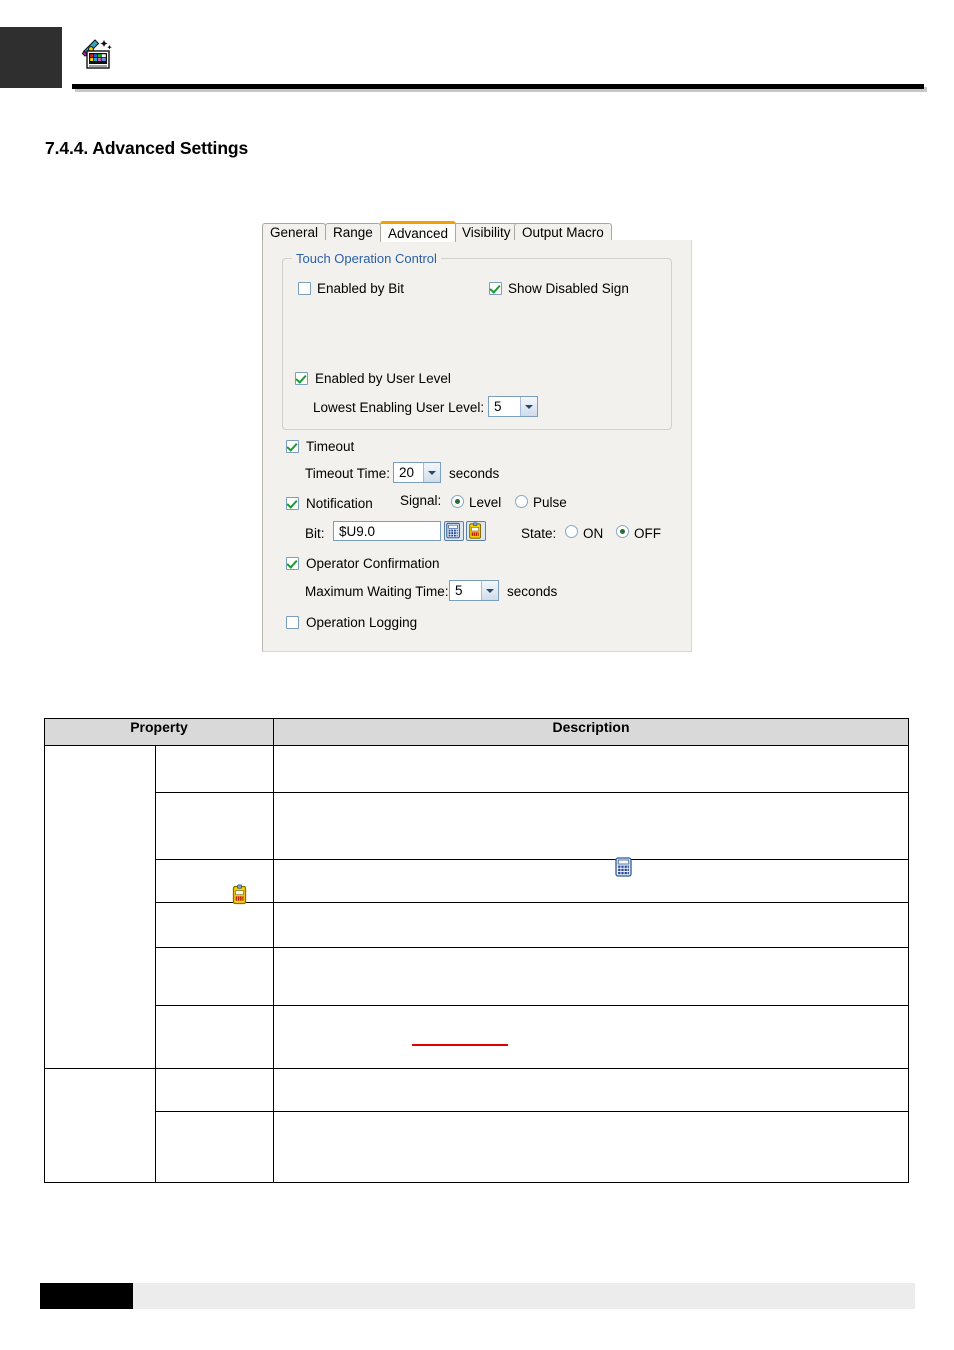 The image size is (954, 1350). Describe the element at coordinates (357, 531) in the screenshot. I see `bit-value: $U9.0` at that location.